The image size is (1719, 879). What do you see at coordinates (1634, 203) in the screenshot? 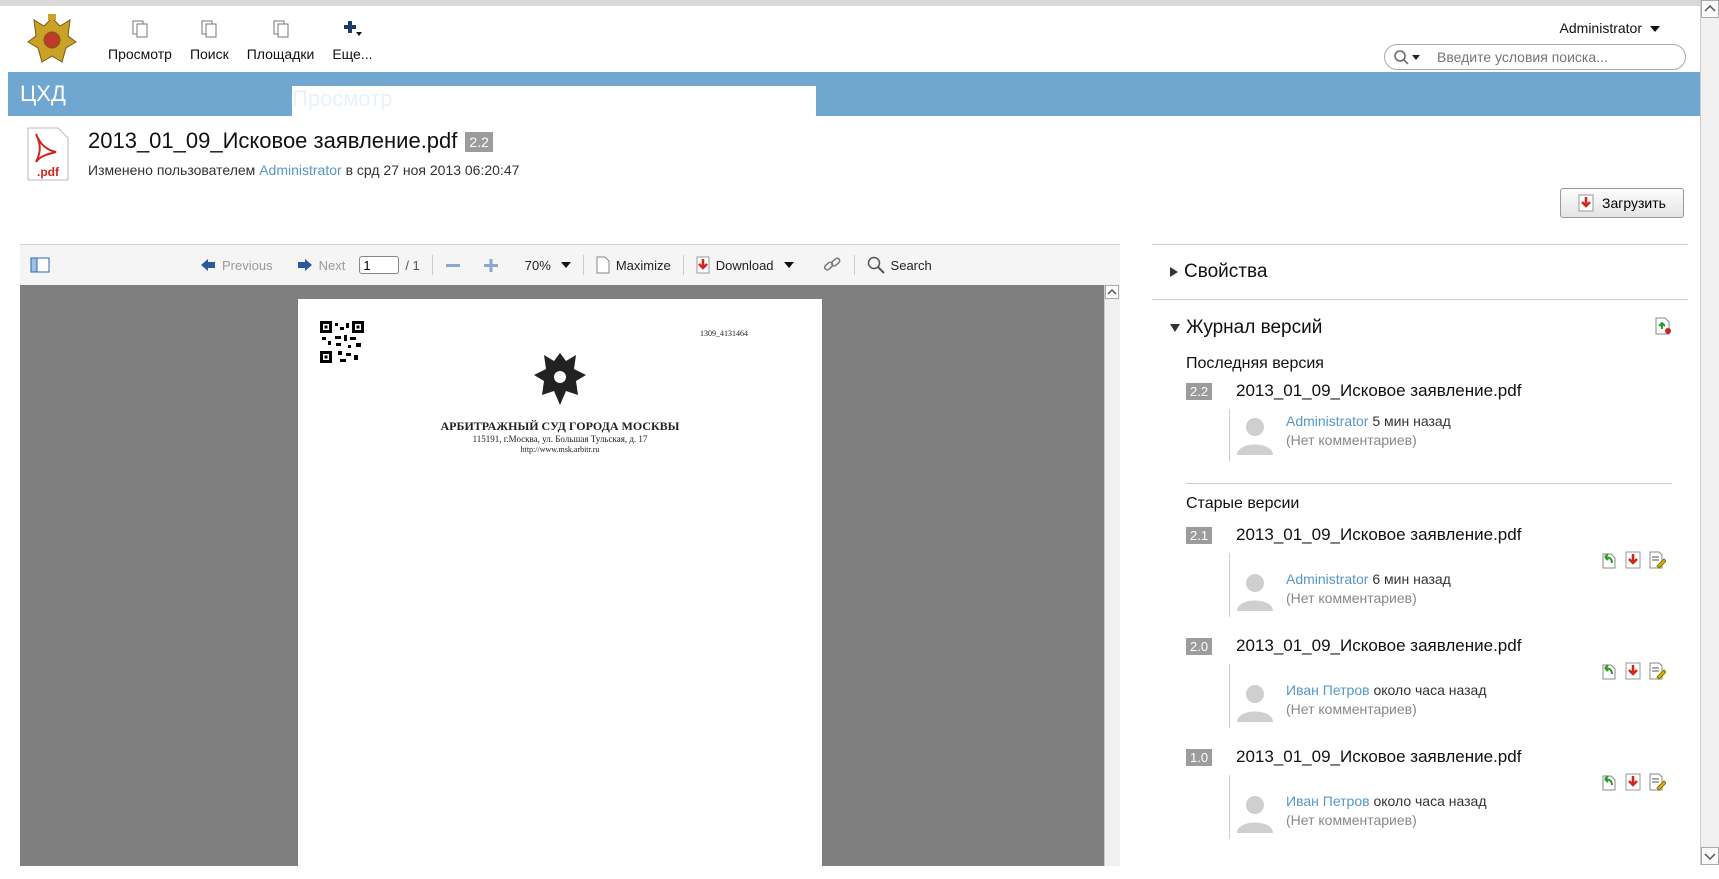
I see `upload-label: Загрузить` at bounding box center [1634, 203].